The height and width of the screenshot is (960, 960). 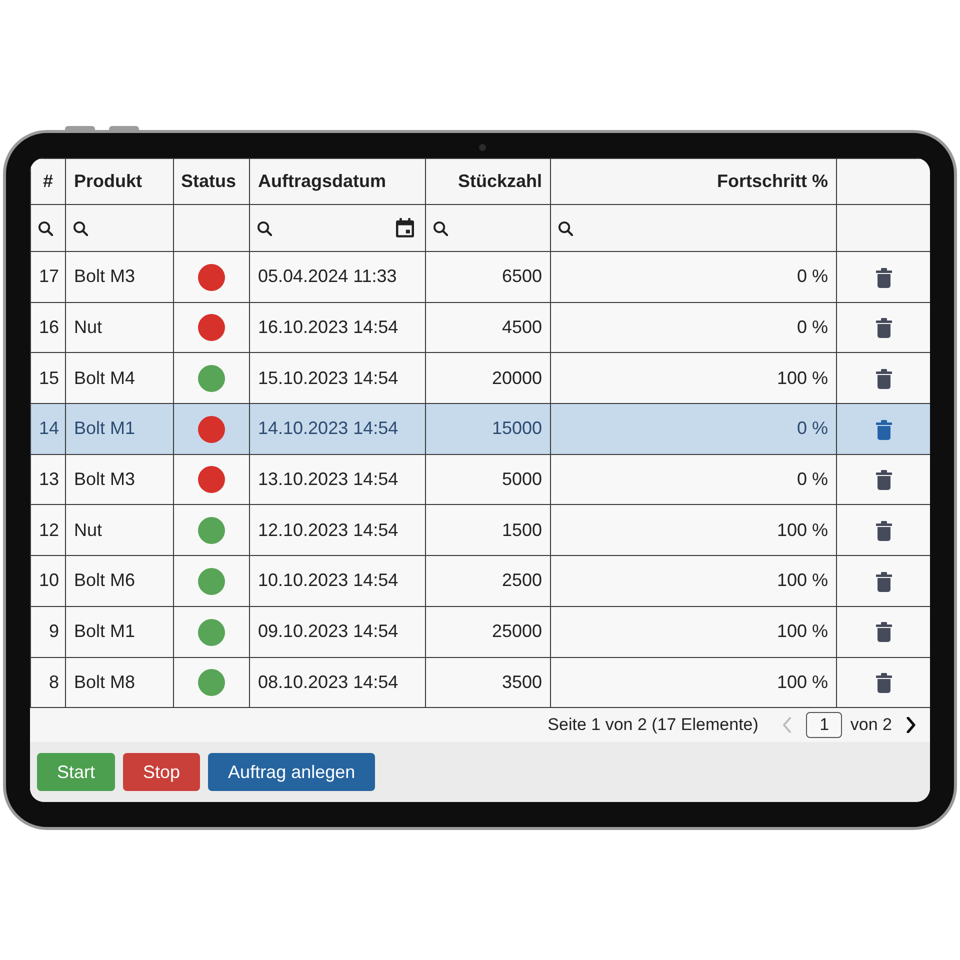 I want to click on table-cell: Bolt M6, so click(x=105, y=580).